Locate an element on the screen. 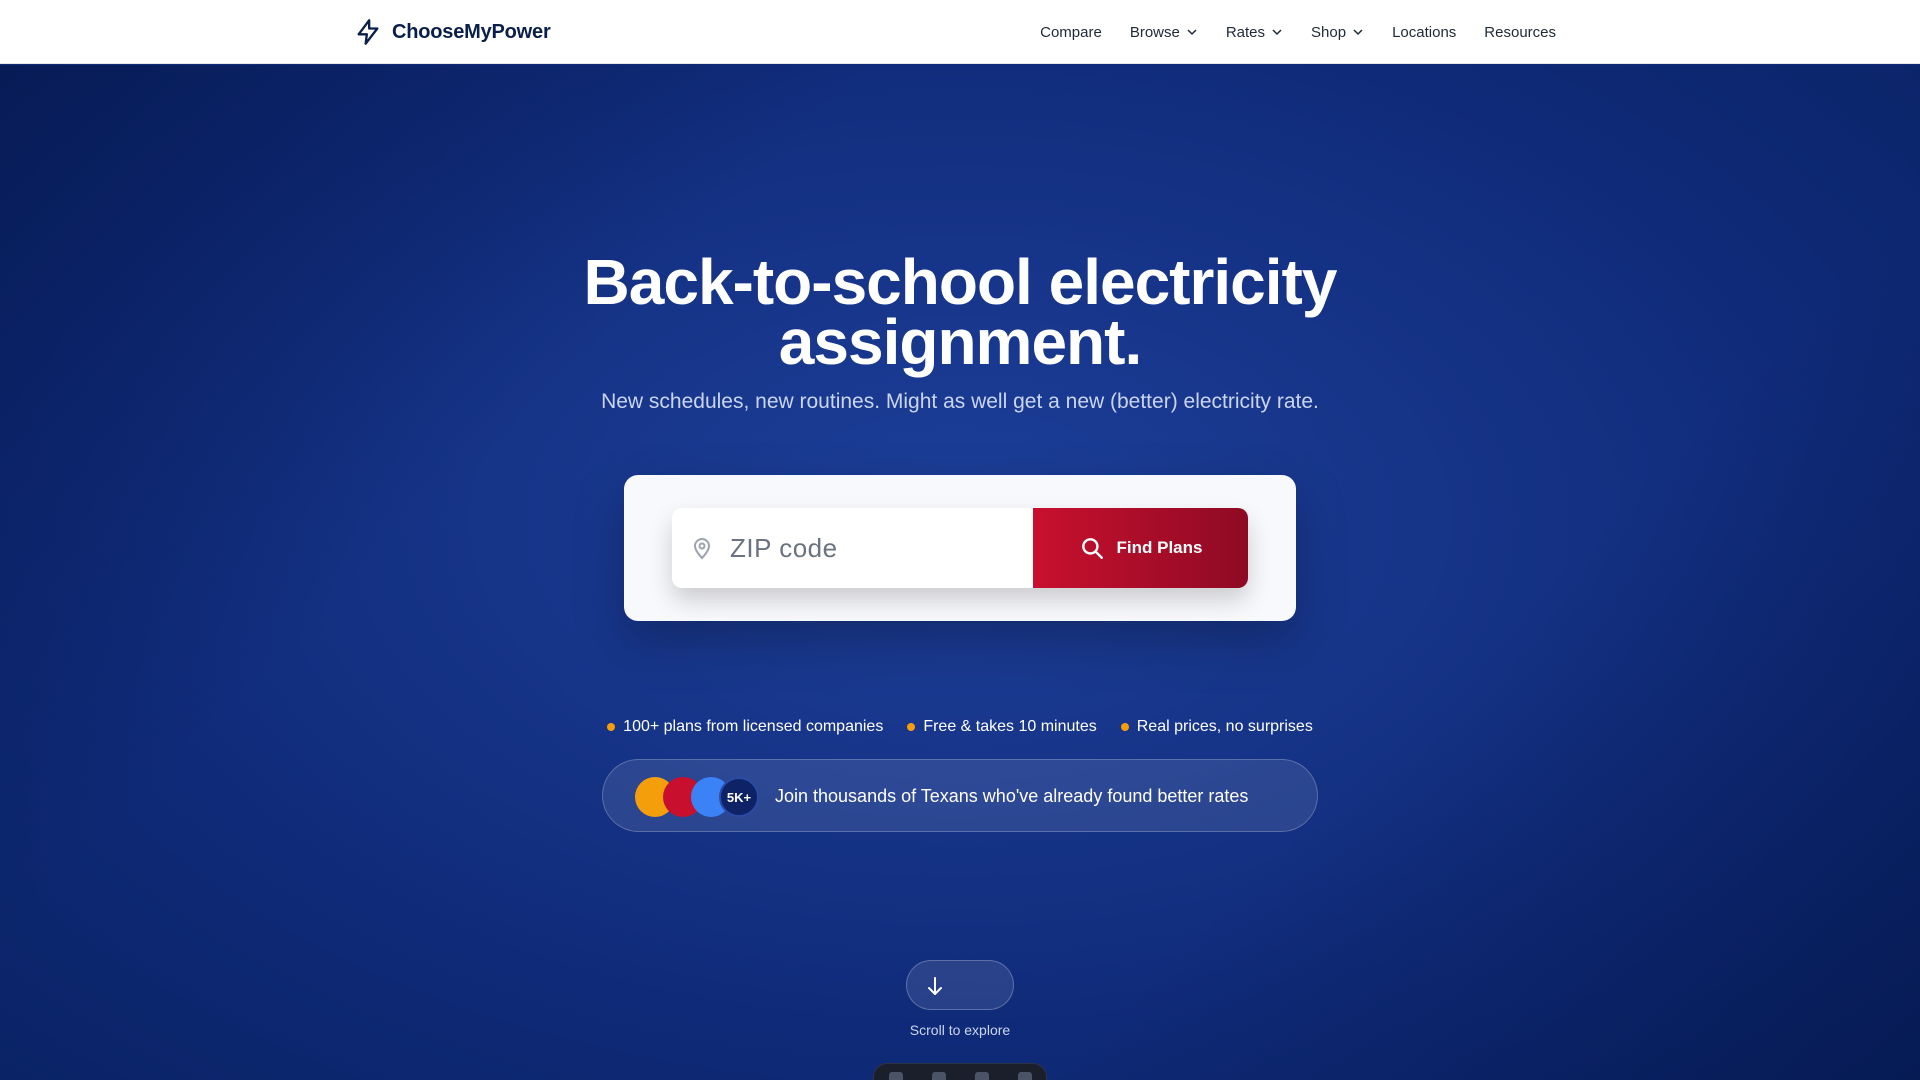  nav-item-browse: Browse is located at coordinates (1164, 32).